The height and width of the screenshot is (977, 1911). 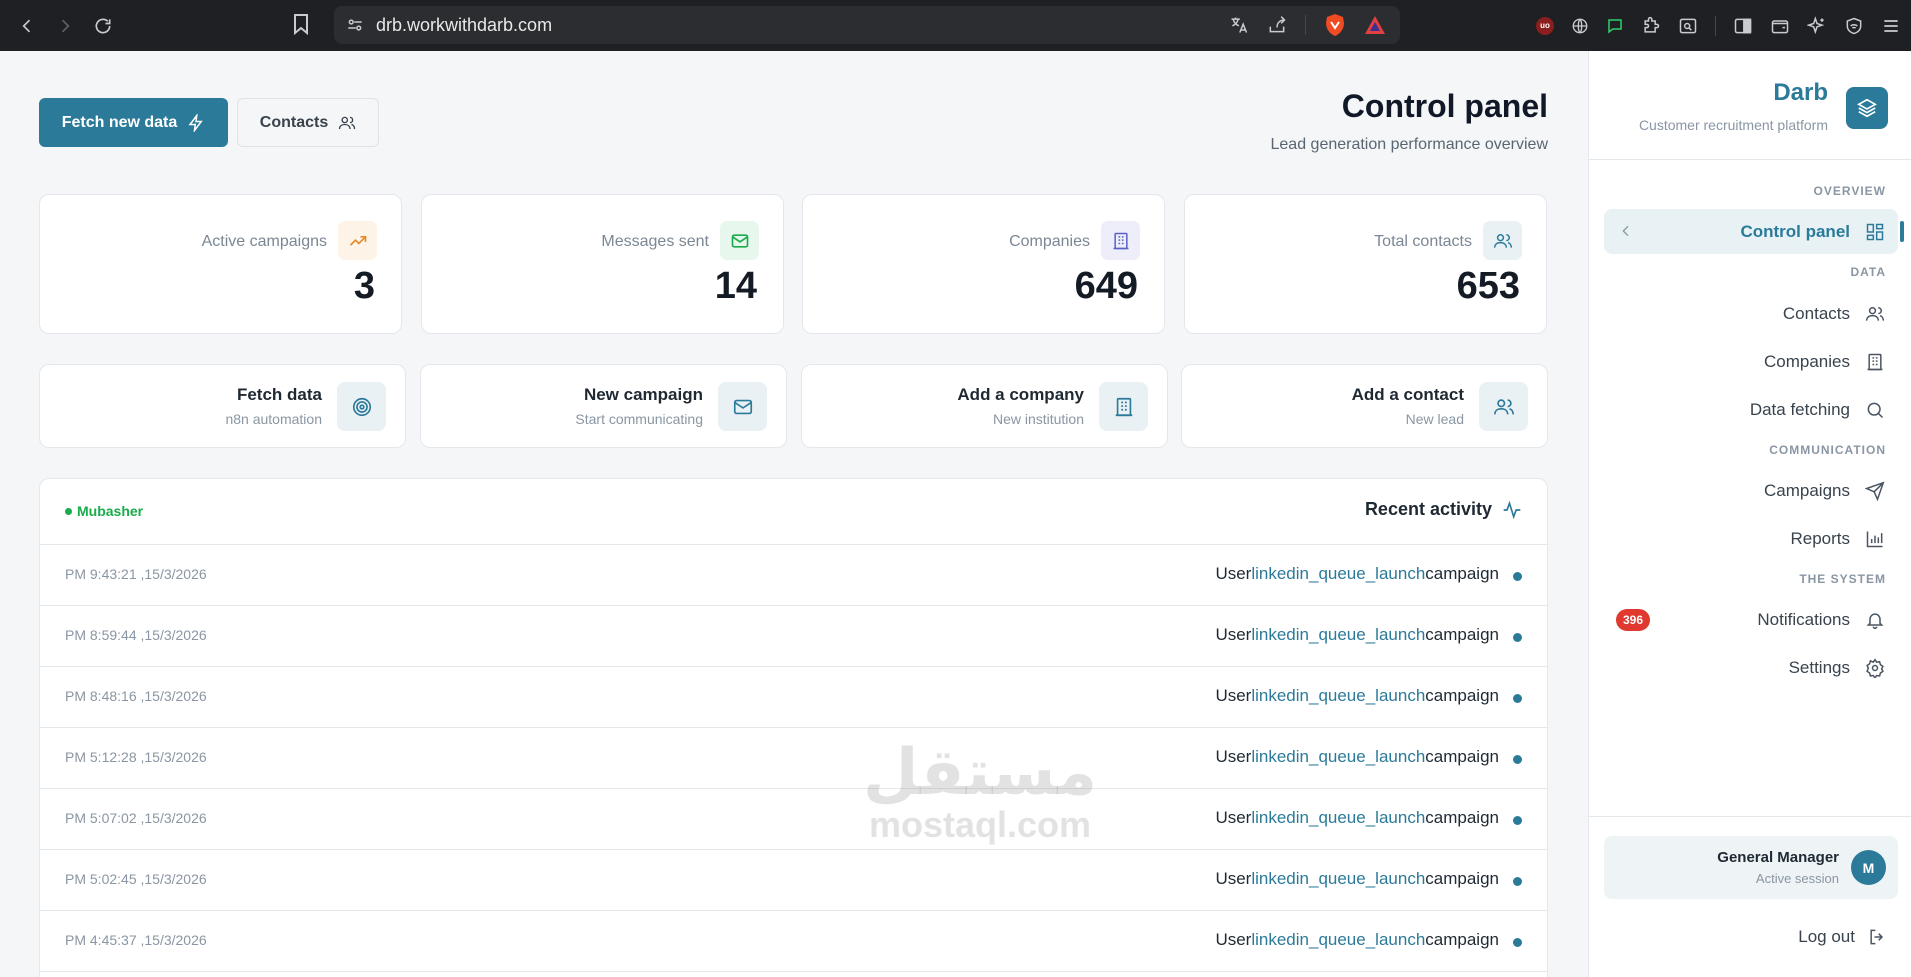 I want to click on brave-shields-icon, so click(x=1335, y=25).